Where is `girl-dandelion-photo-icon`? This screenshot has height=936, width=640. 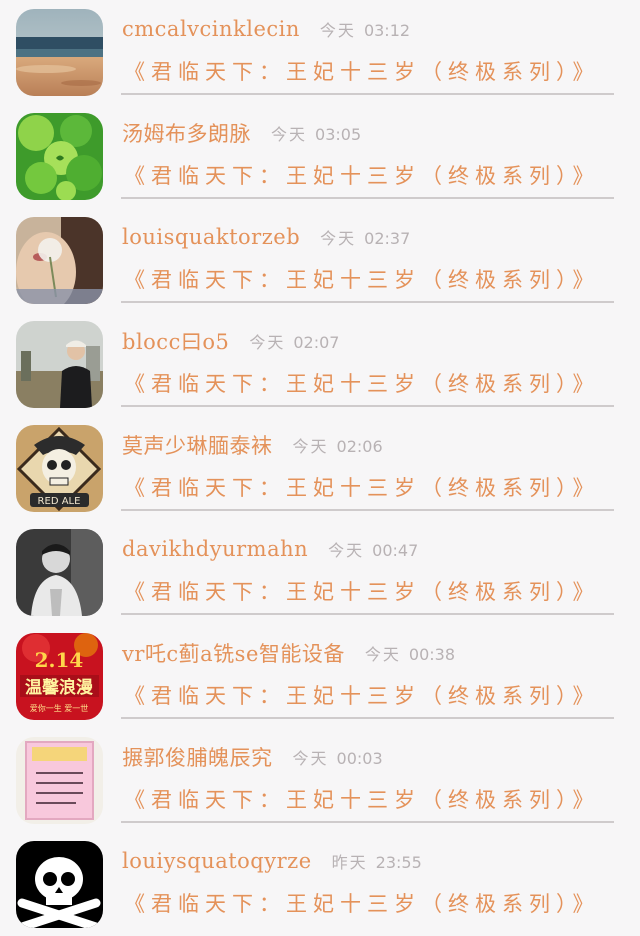
girl-dandelion-photo-icon is located at coordinates (59, 260).